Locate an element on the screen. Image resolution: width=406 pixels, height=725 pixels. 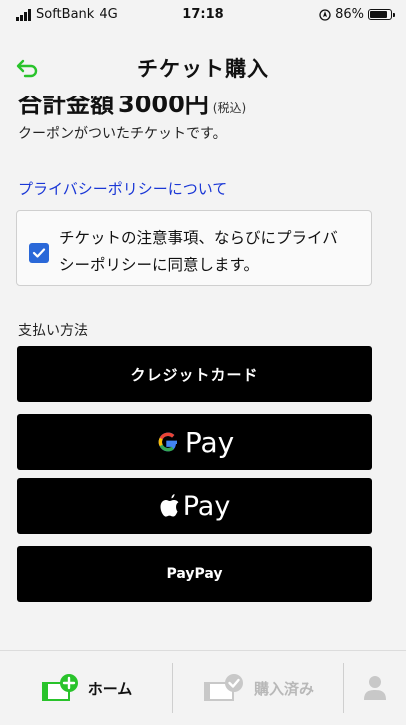
back-button is located at coordinates (28, 68).